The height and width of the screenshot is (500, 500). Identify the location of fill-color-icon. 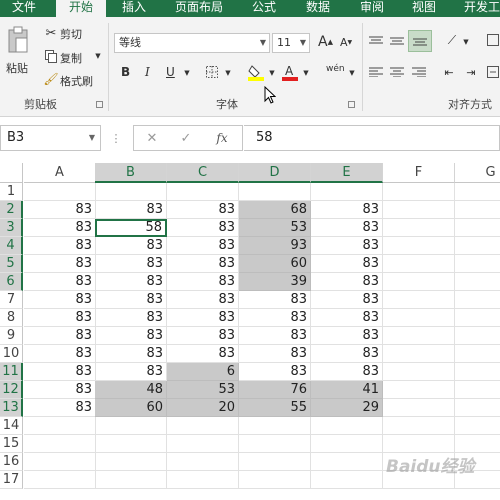
(256, 72).